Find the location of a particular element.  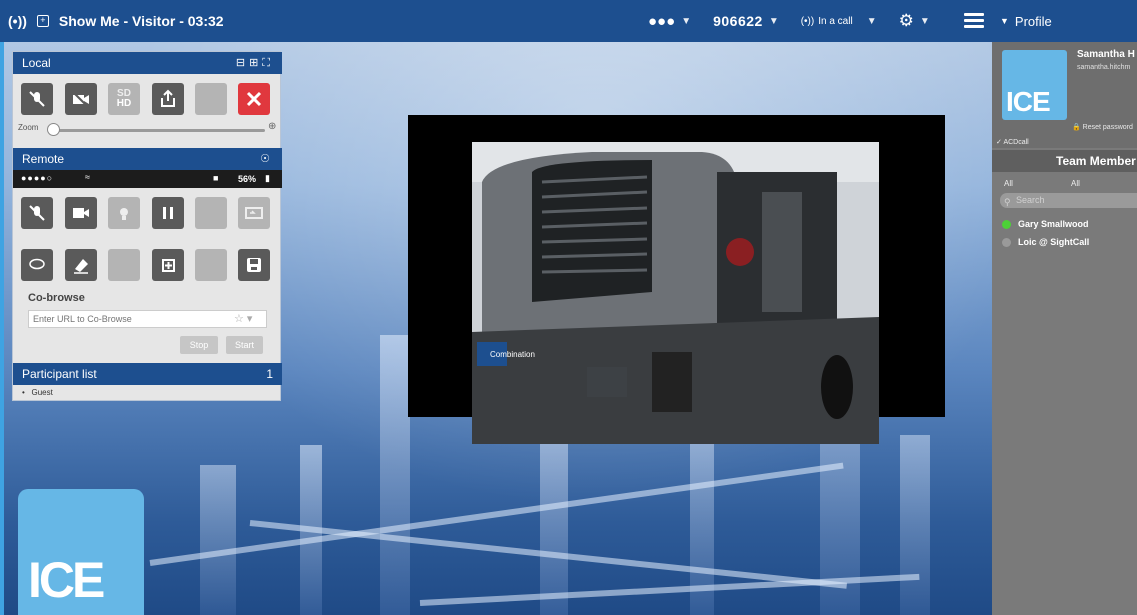

filter-all-1: All is located at coordinates (1008, 183).